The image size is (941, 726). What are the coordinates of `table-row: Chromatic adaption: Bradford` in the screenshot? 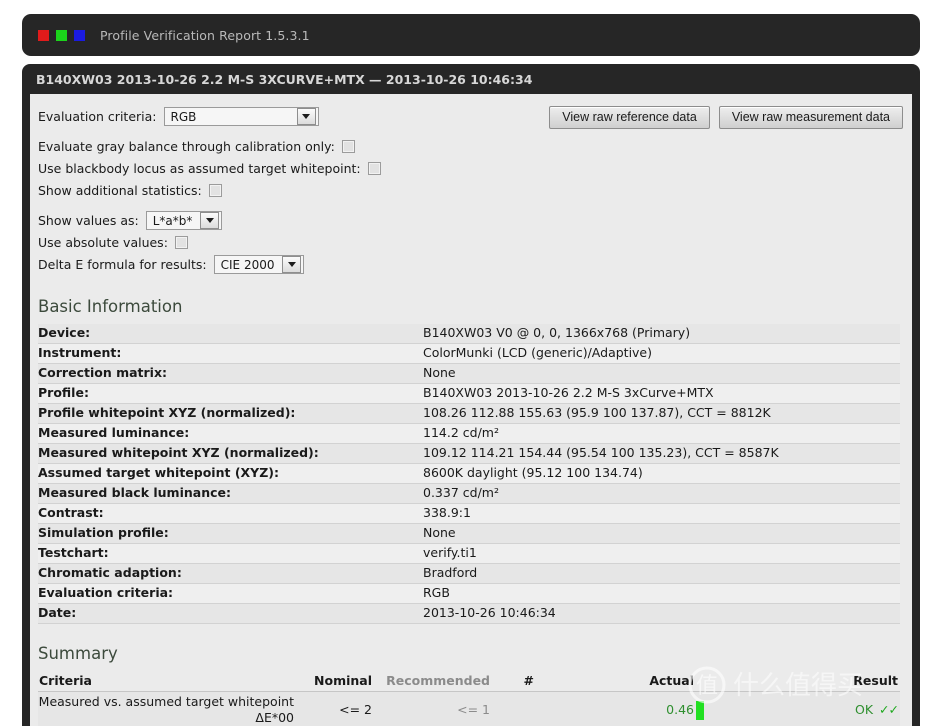 It's located at (469, 573).